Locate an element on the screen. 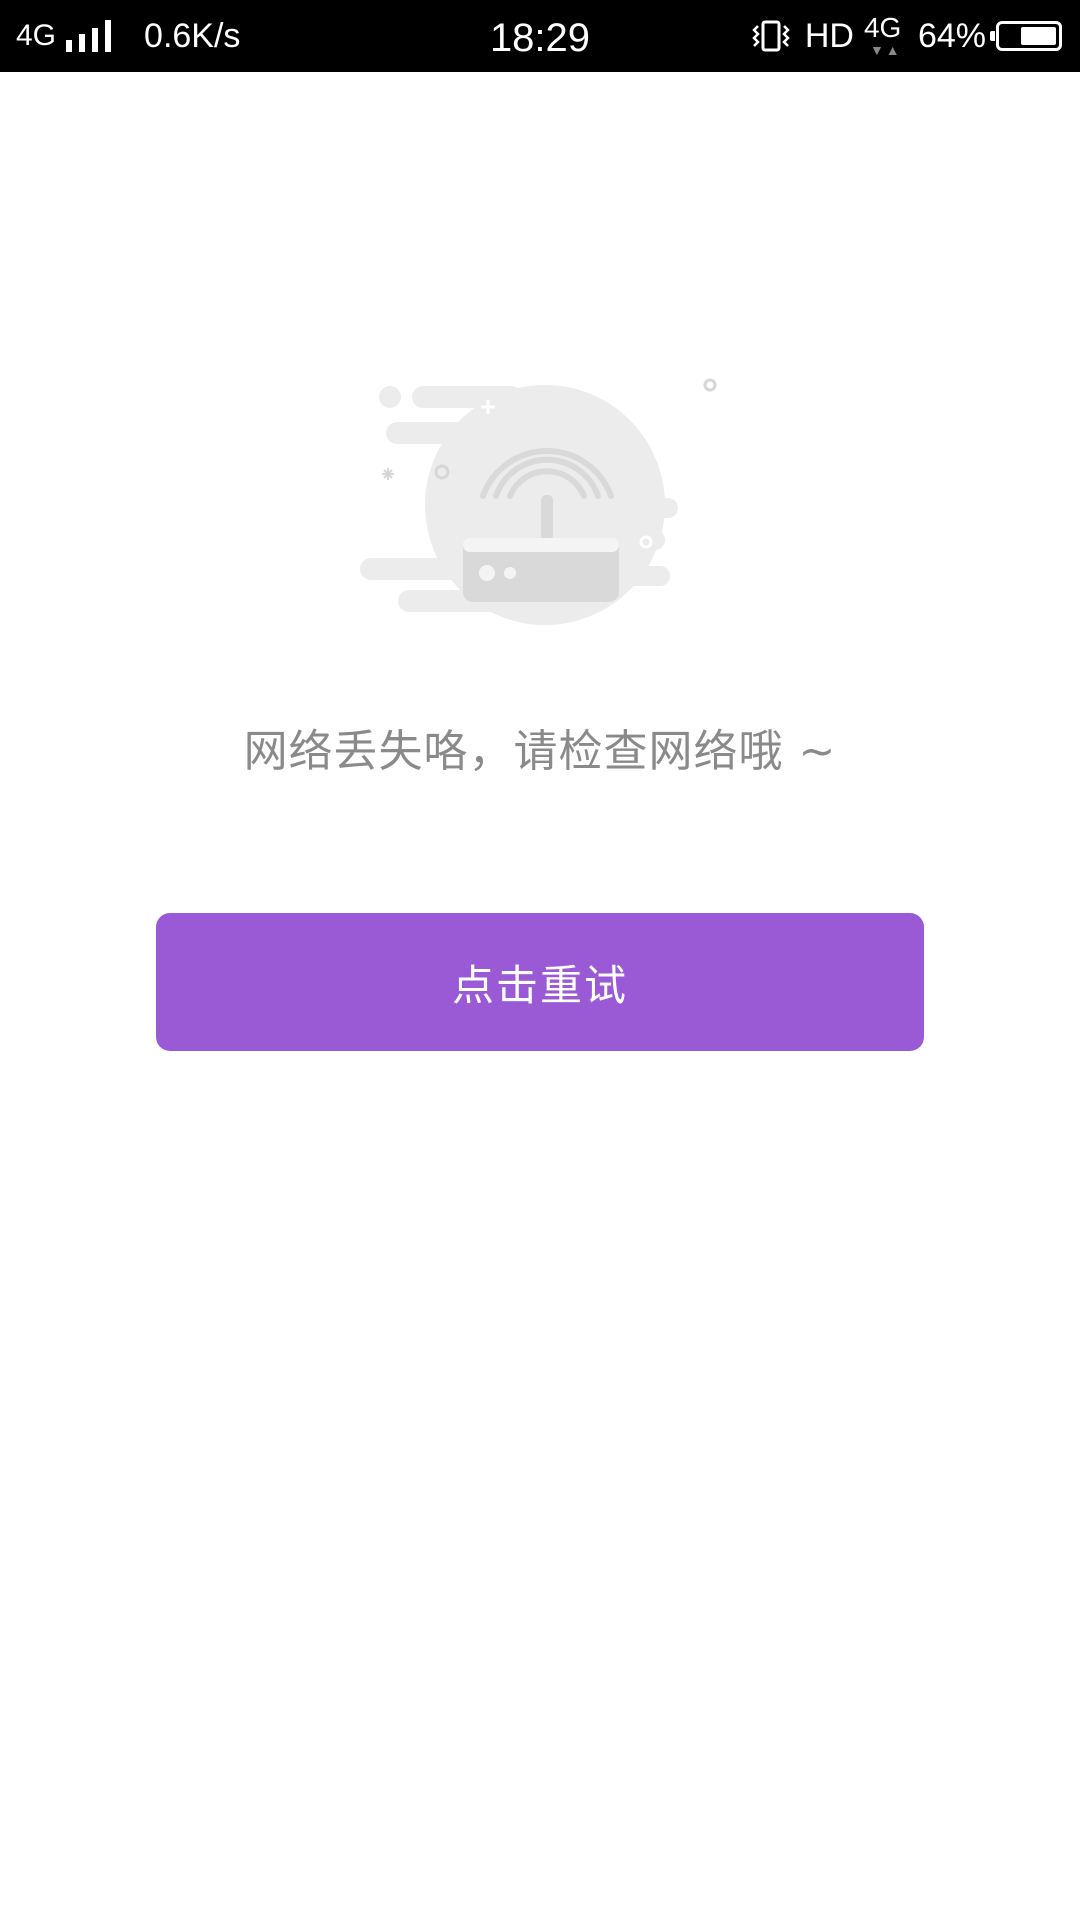 The height and width of the screenshot is (1920, 1080). router-offline-icon is located at coordinates (538, 501).